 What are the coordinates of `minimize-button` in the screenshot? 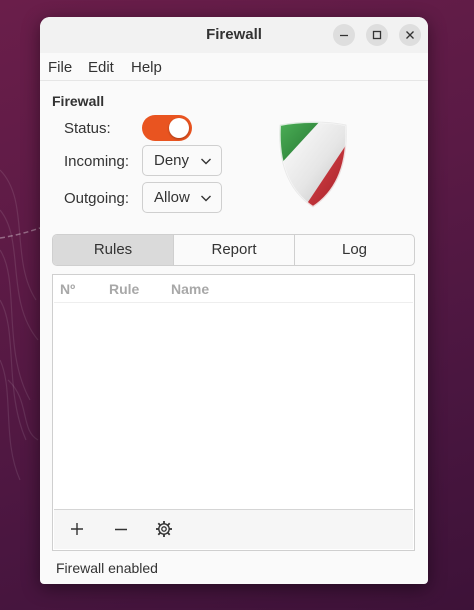 It's located at (344, 35).